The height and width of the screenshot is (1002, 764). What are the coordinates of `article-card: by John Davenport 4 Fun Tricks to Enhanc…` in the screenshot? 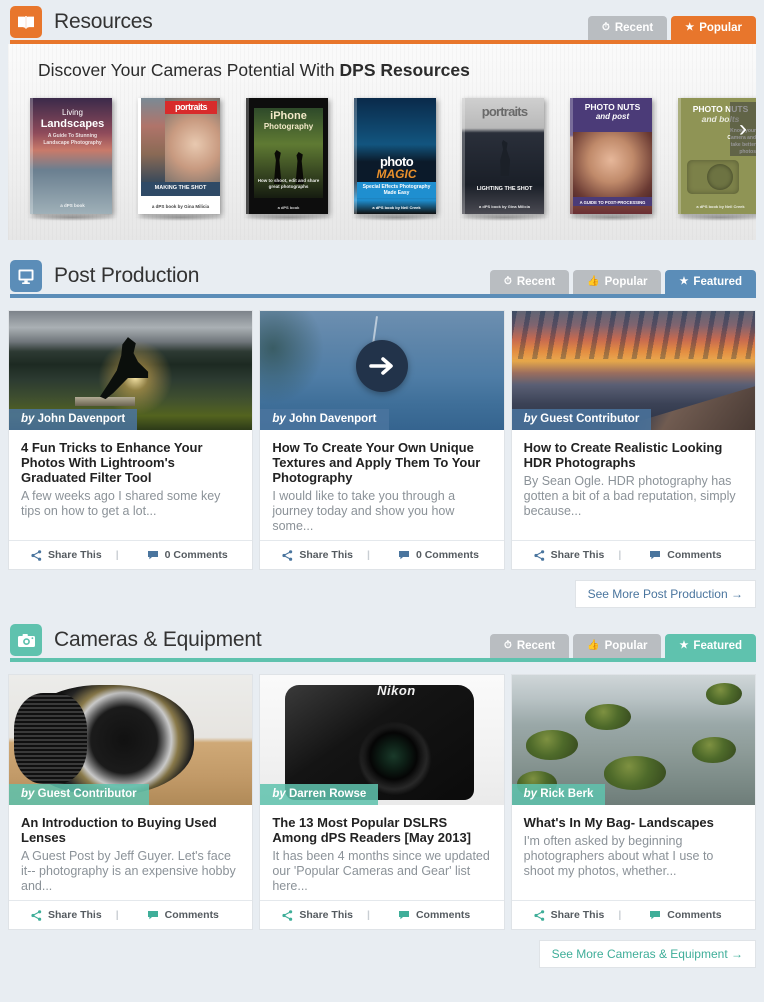 It's located at (131, 440).